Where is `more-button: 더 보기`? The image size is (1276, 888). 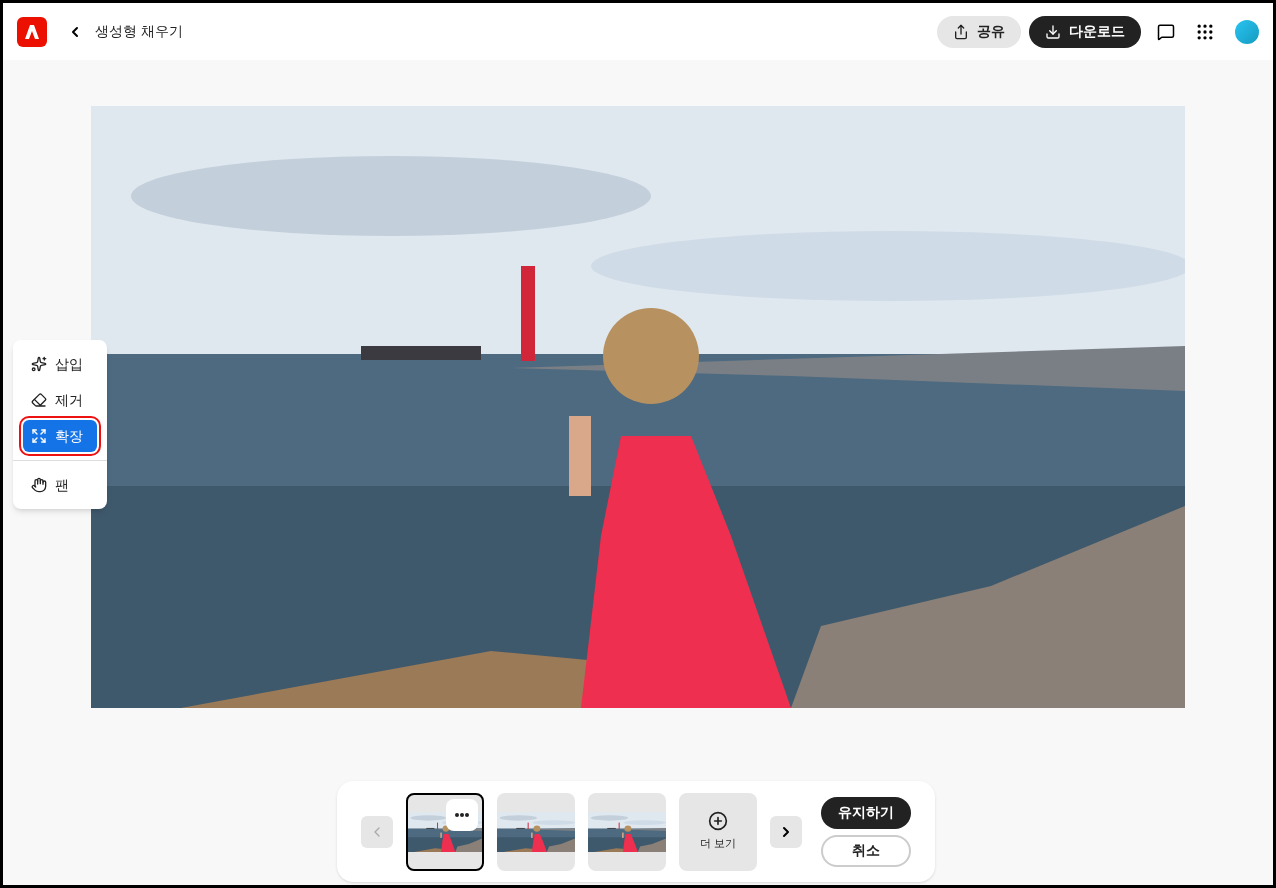
more-button: 더 보기 is located at coordinates (718, 831).